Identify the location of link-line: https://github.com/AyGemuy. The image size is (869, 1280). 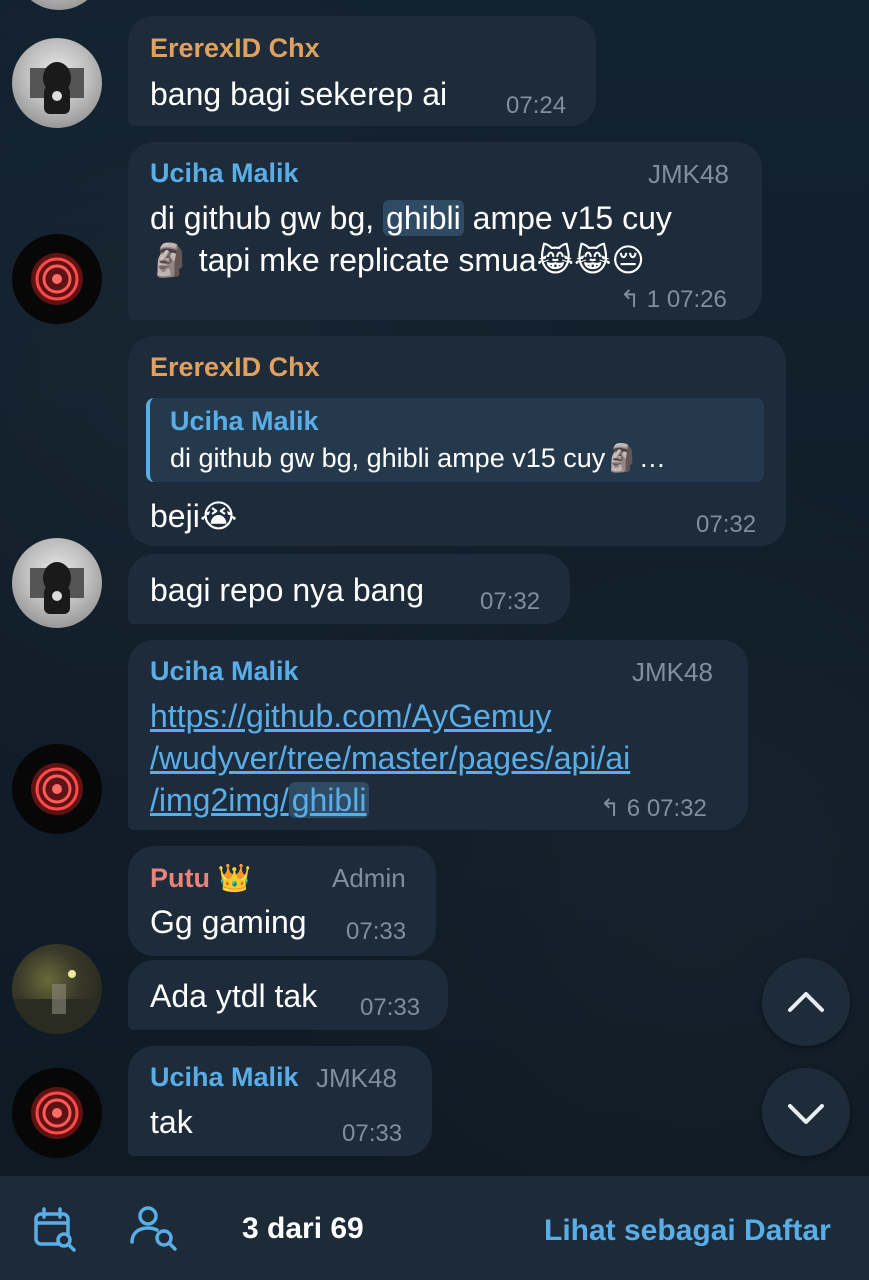
(351, 716).